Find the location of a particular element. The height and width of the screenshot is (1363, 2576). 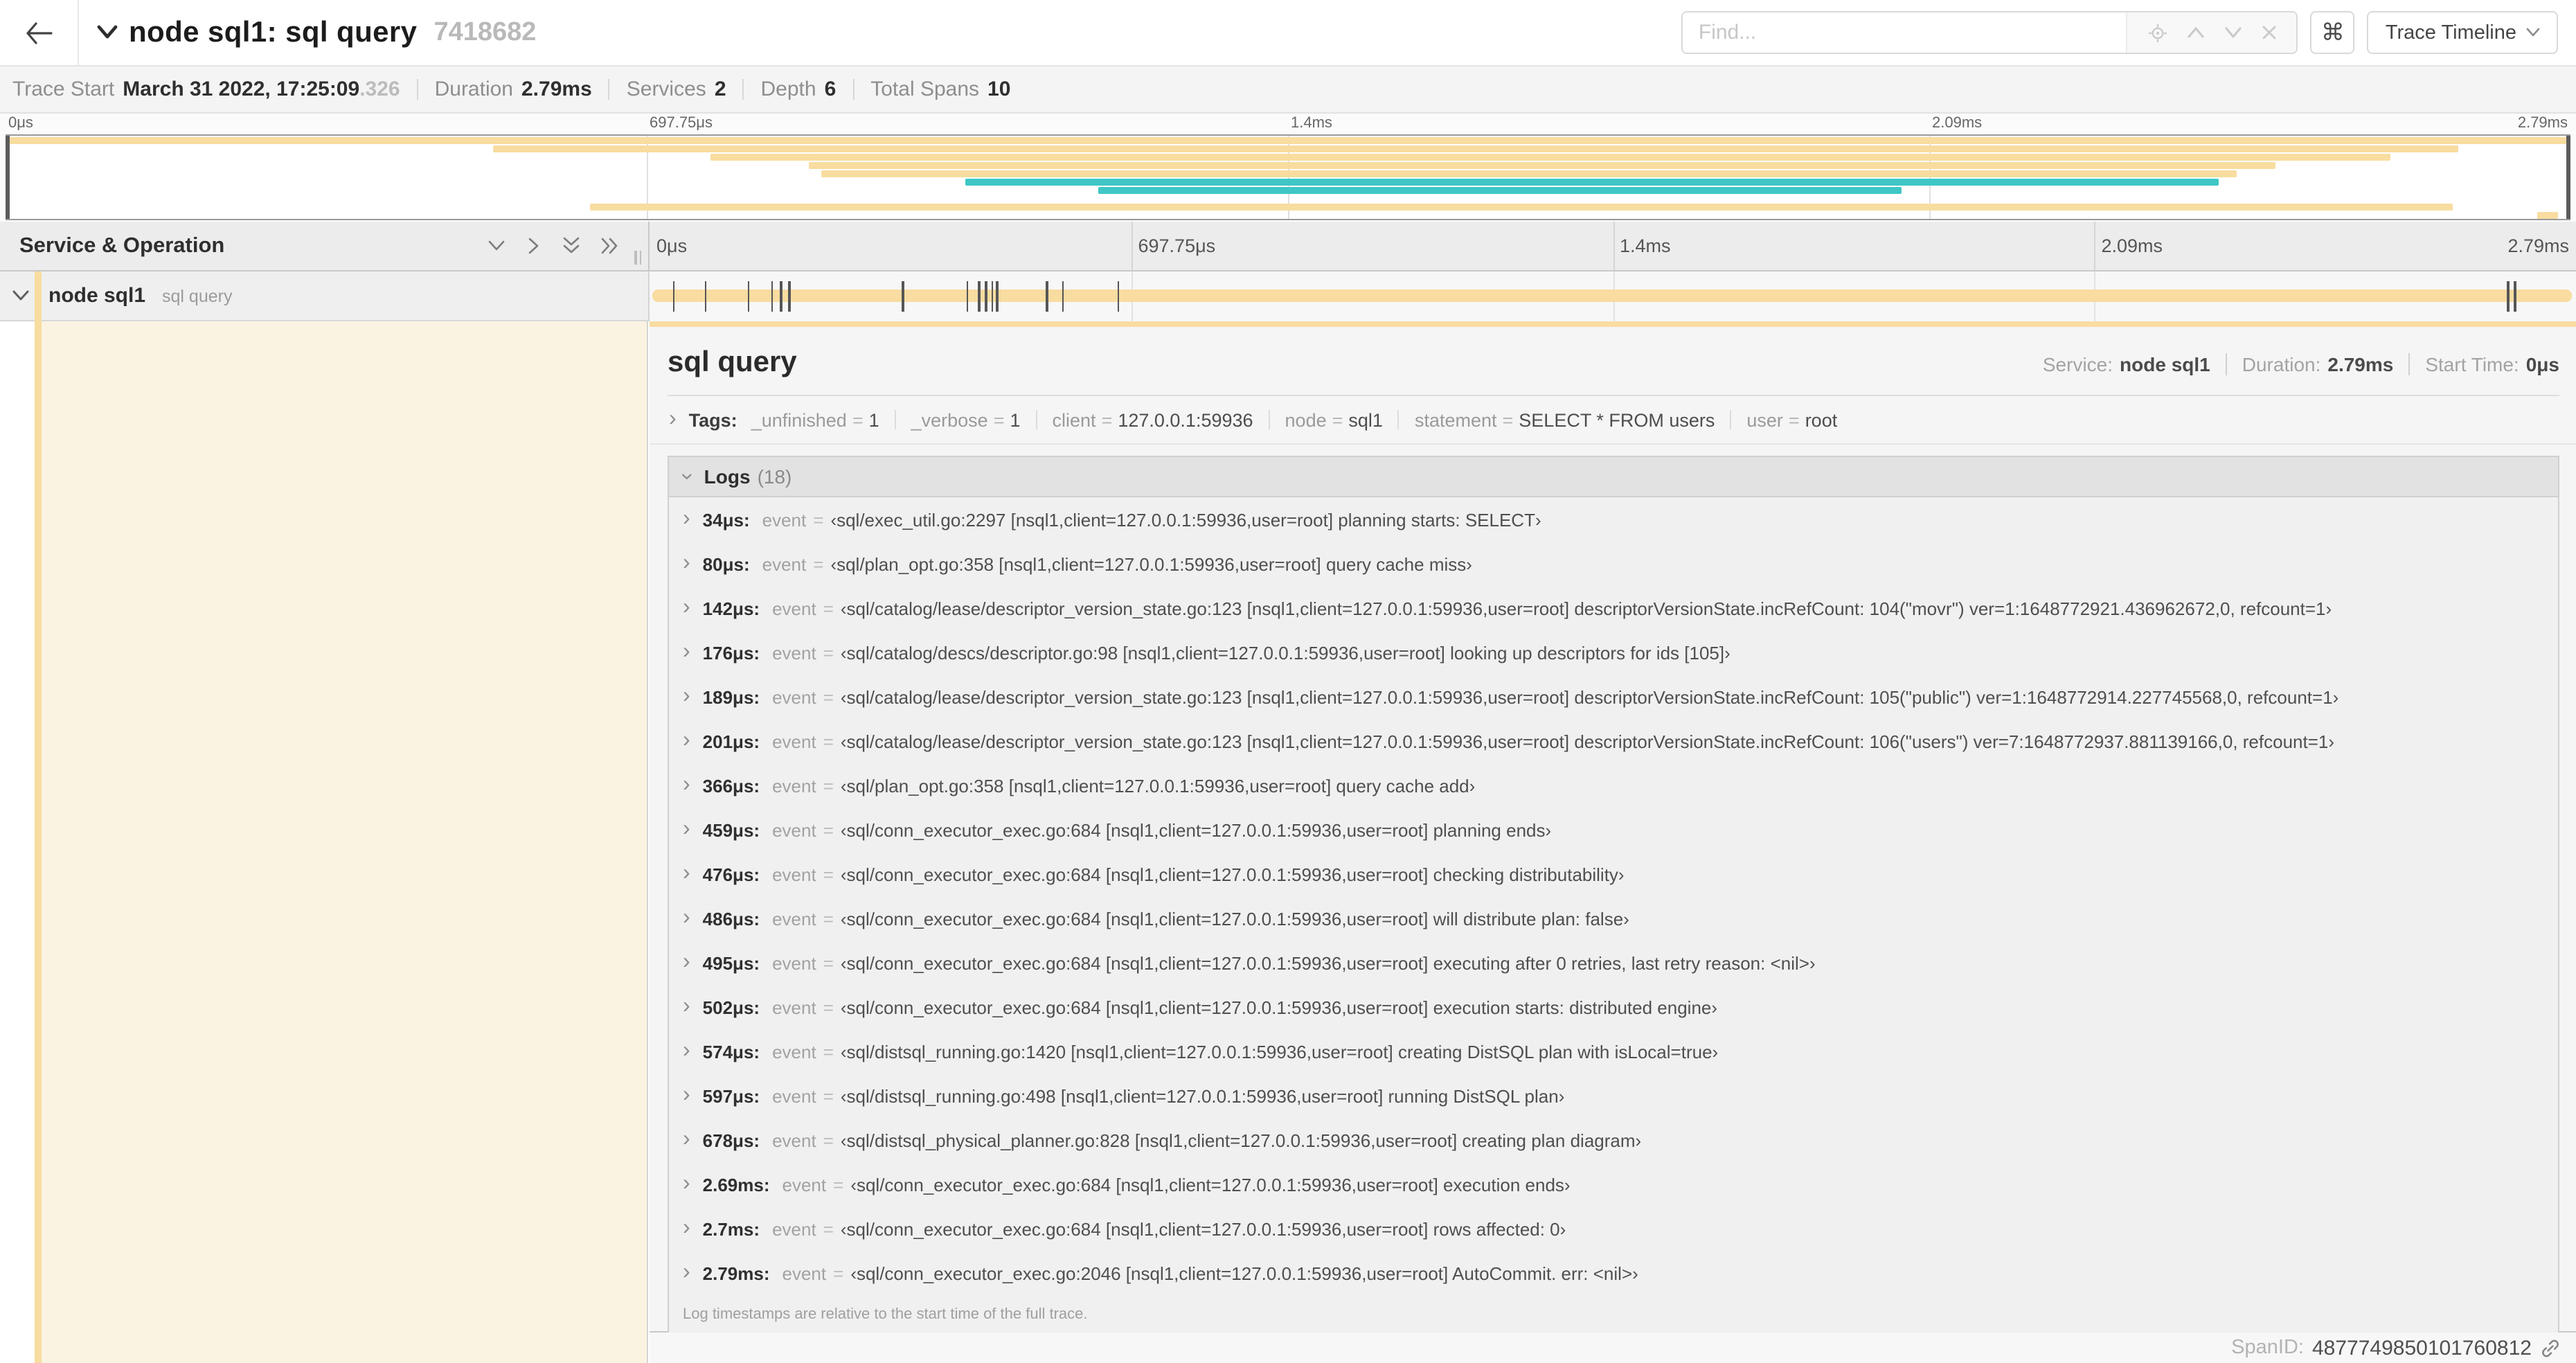

collapse-one-level-icon is located at coordinates (534, 245).